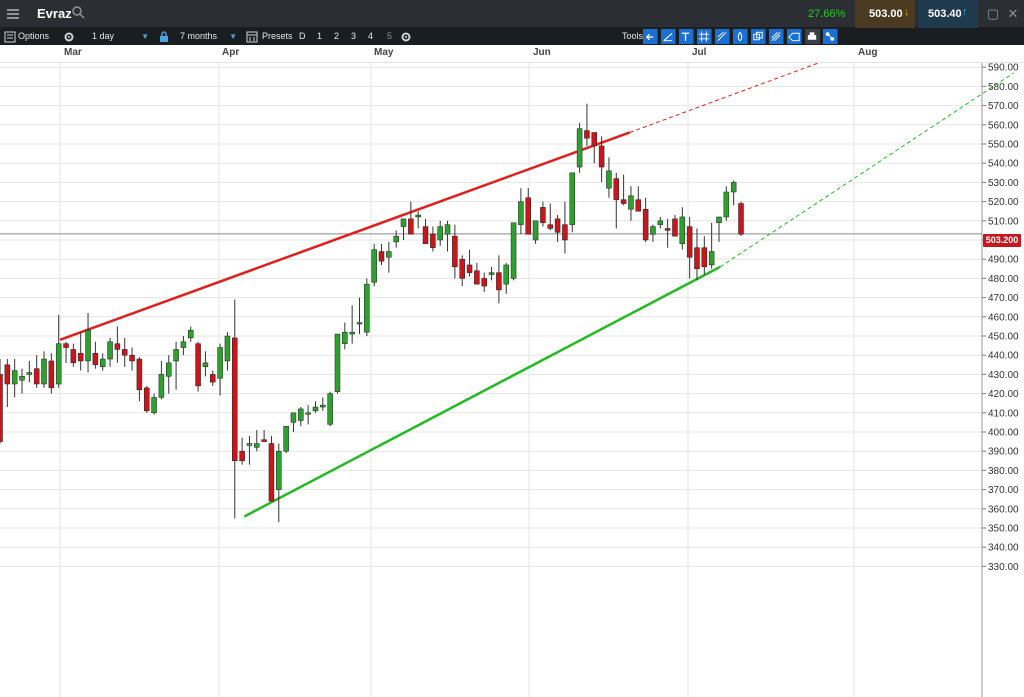 The image size is (1024, 697). What do you see at coordinates (252, 36) in the screenshot?
I see `calendar-icon` at bounding box center [252, 36].